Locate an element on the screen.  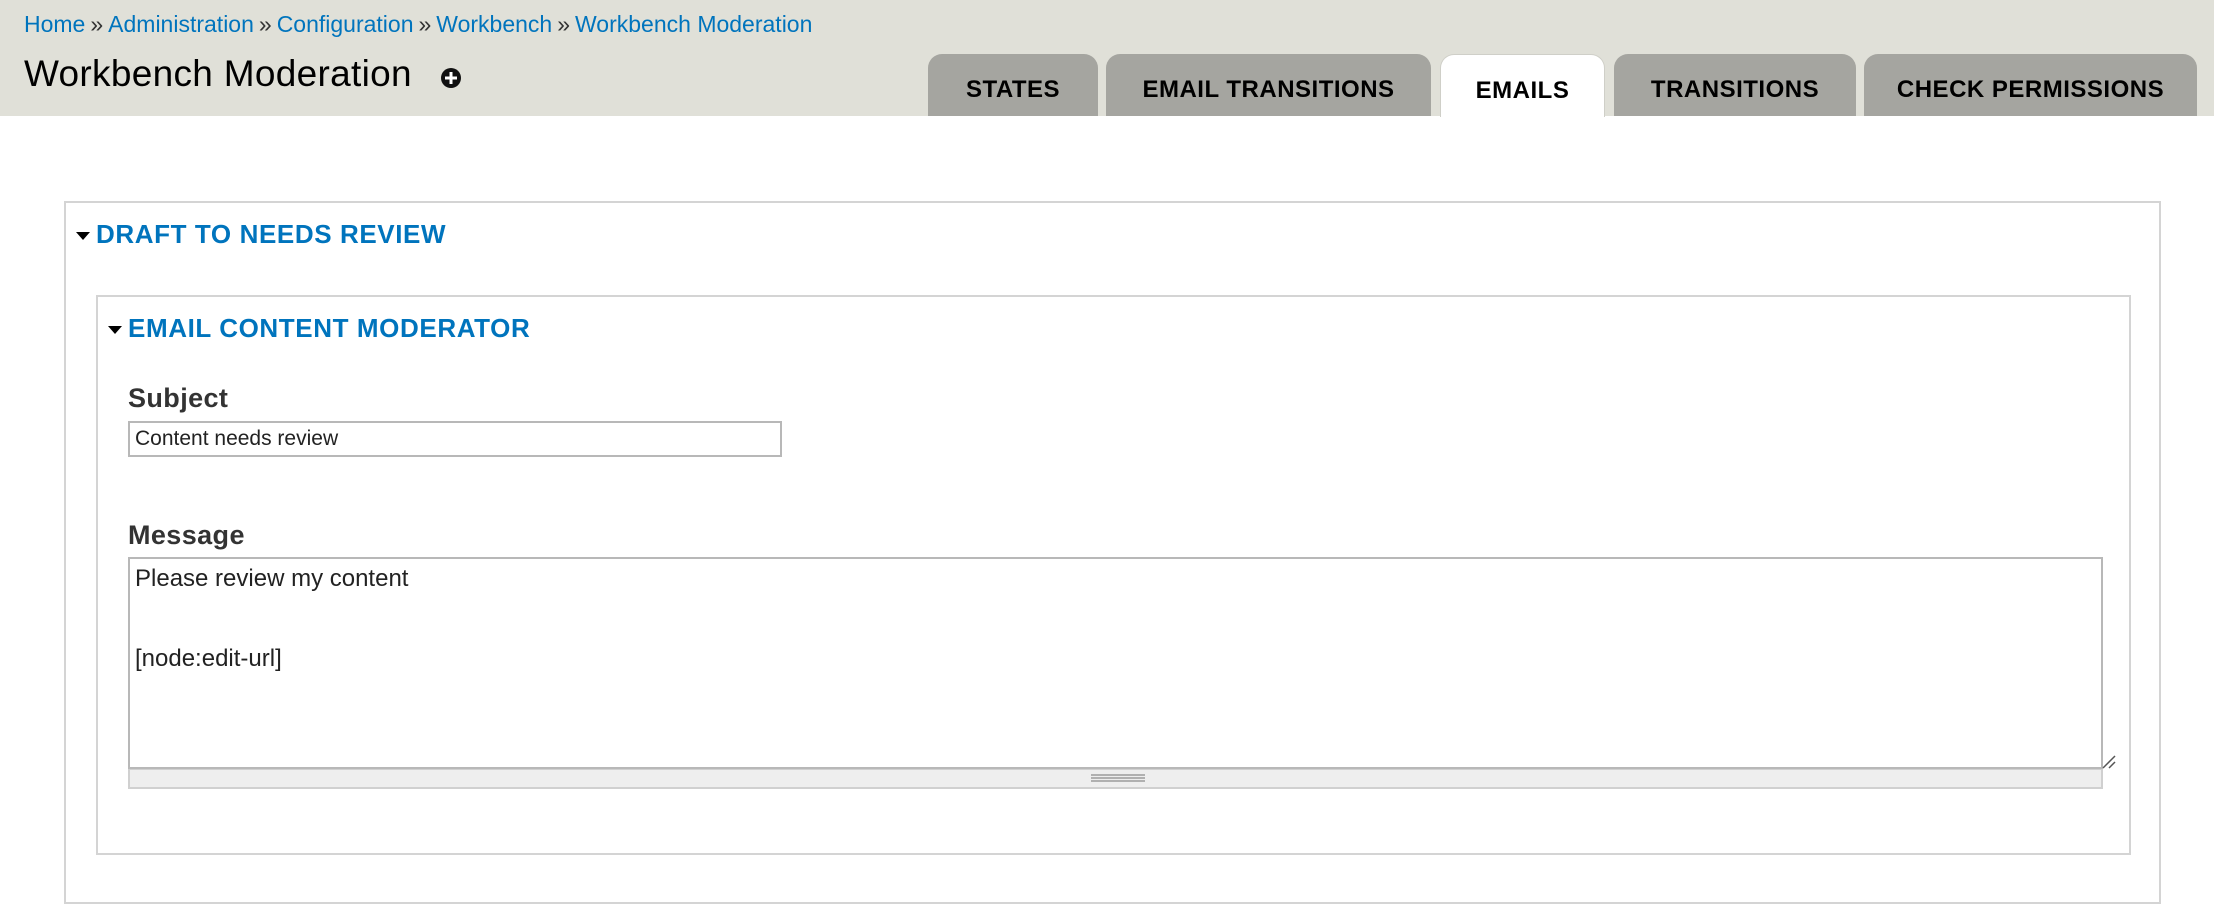
breadcrumb-configuration-link: Configuration is located at coordinates (345, 24).